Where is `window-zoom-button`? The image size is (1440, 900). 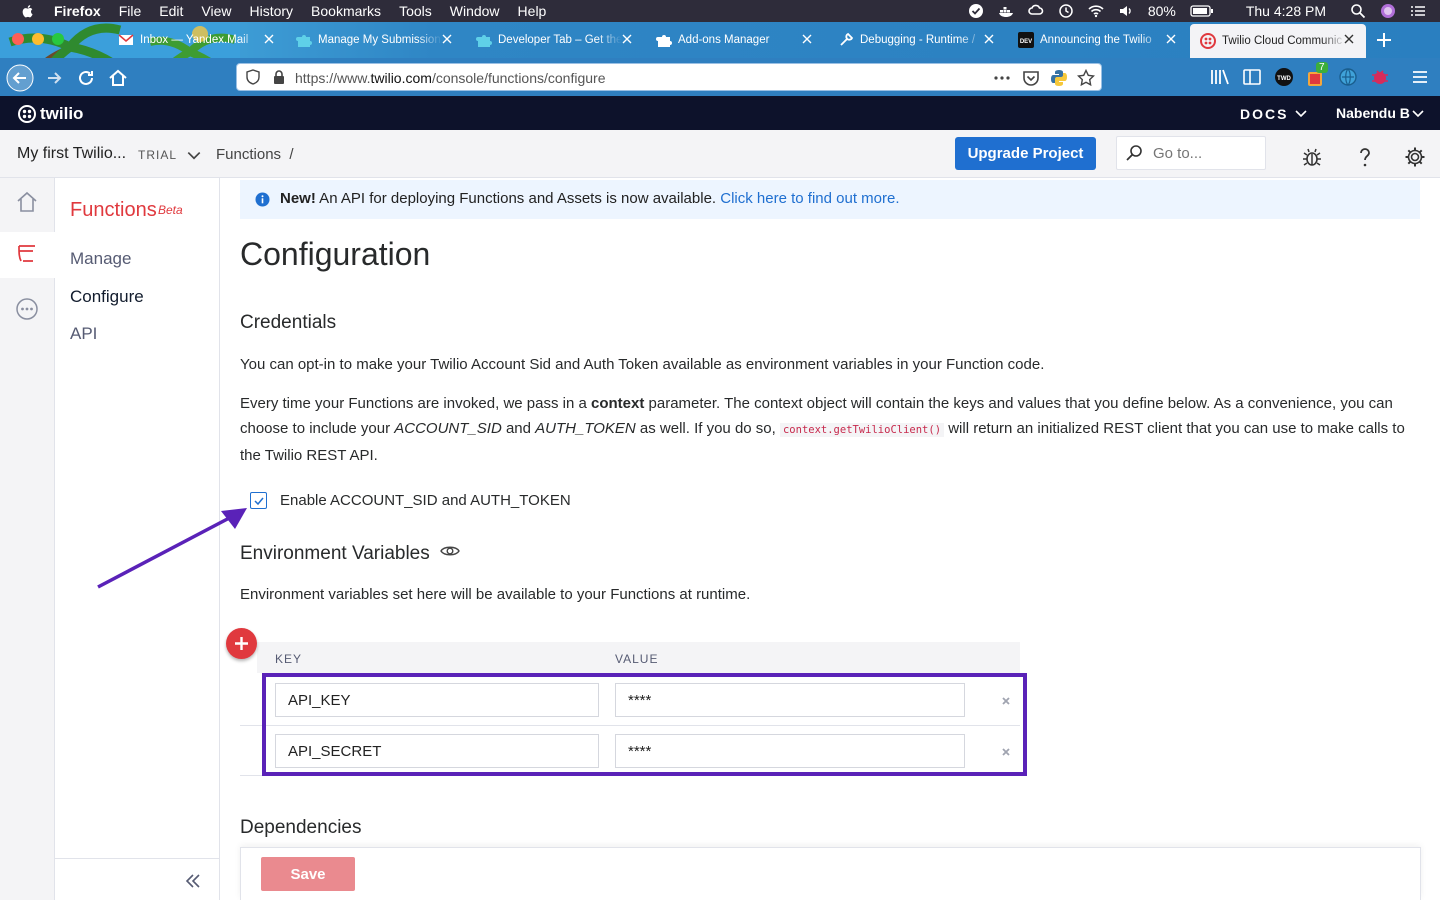
window-zoom-button is located at coordinates (58, 39).